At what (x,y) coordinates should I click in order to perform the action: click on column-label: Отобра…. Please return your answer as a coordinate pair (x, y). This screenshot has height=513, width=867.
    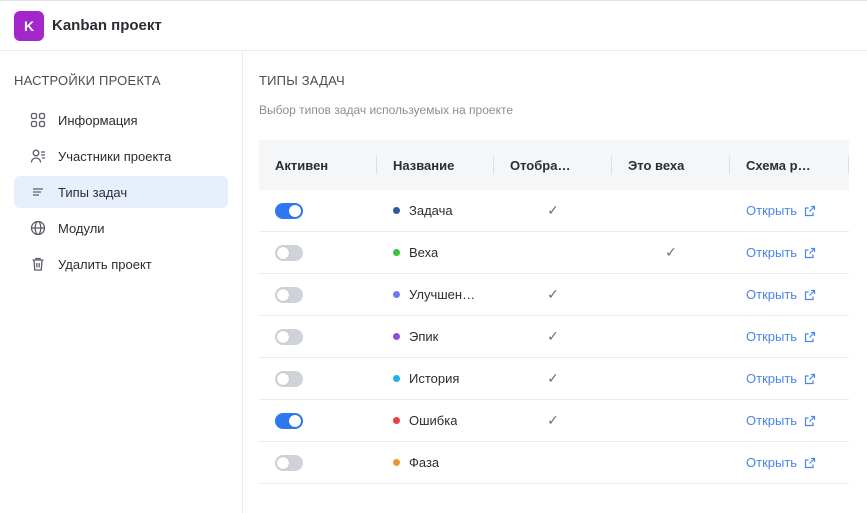
    Looking at the image, I should click on (540, 165).